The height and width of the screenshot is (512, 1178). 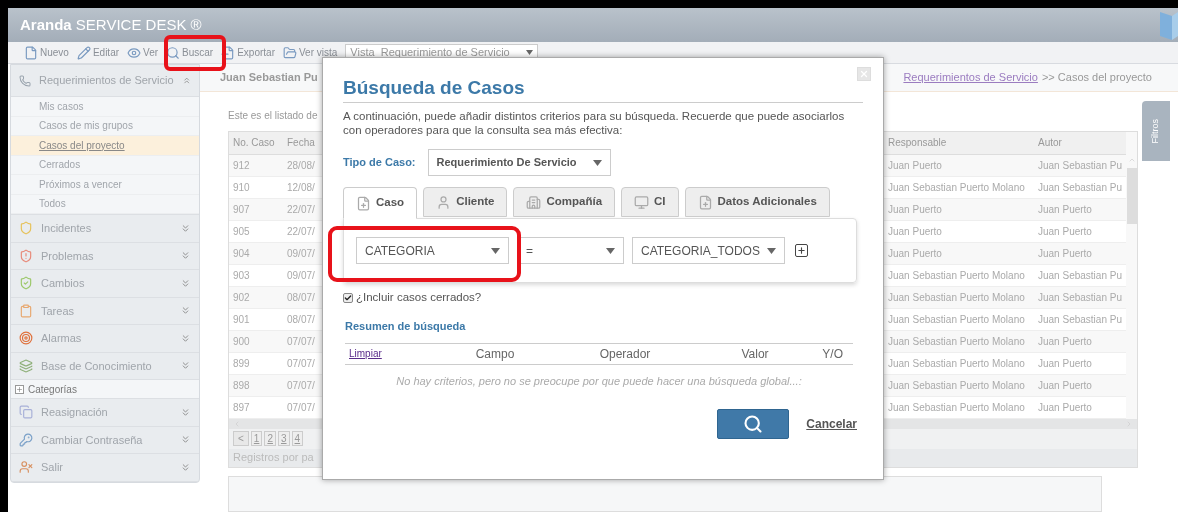 I want to click on sidebar-section: Alarmas, so click(x=105, y=339).